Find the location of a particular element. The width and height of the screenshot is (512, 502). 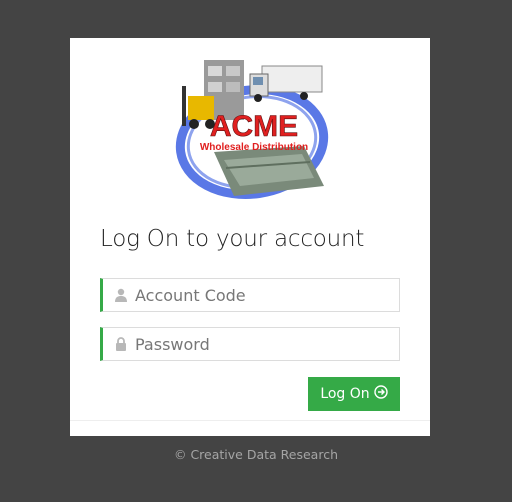

arrow-circle-right-icon is located at coordinates (380, 394).